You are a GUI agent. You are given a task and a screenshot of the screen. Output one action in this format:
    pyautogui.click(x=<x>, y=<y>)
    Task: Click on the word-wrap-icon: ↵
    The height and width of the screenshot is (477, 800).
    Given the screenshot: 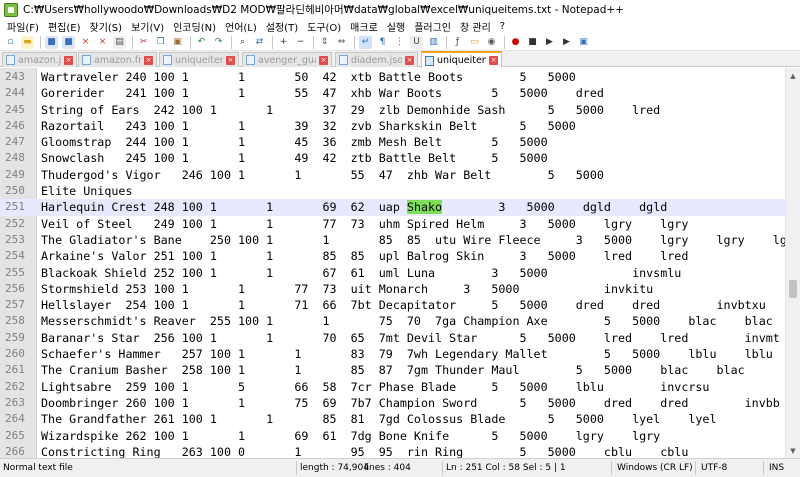 What is the action you would take?
    pyautogui.click(x=365, y=42)
    